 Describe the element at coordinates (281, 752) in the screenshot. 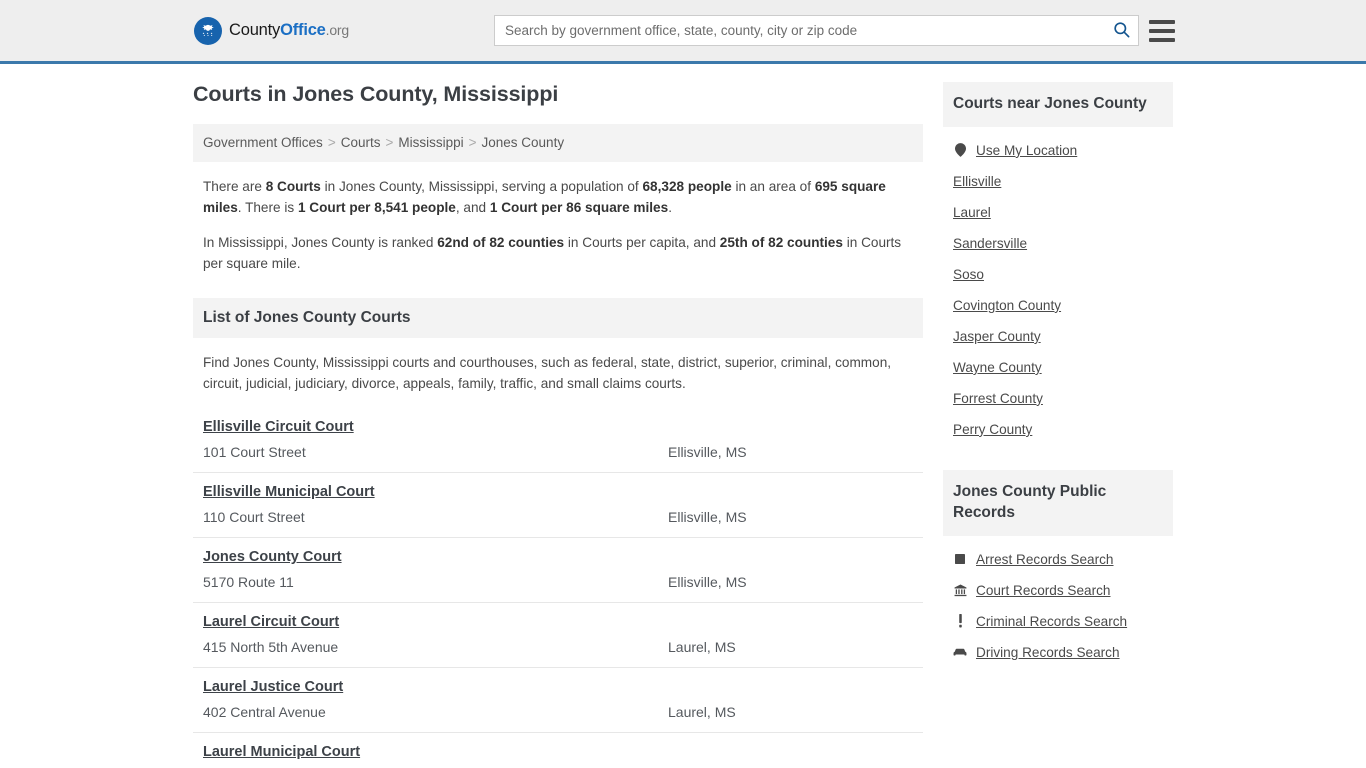

I see `court-name-link: Laurel Municipal Court` at that location.